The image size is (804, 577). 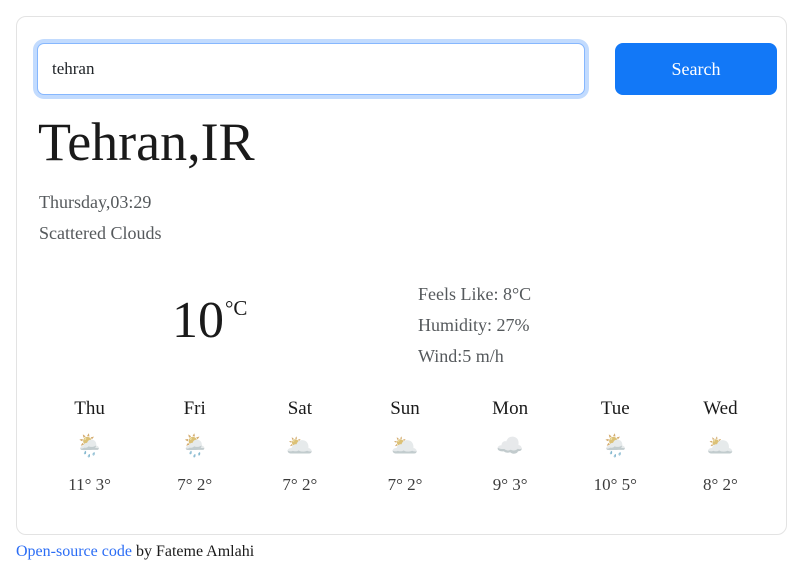 I want to click on forecast-day: Sun 🌥️ 7° 2°, so click(x=404, y=446).